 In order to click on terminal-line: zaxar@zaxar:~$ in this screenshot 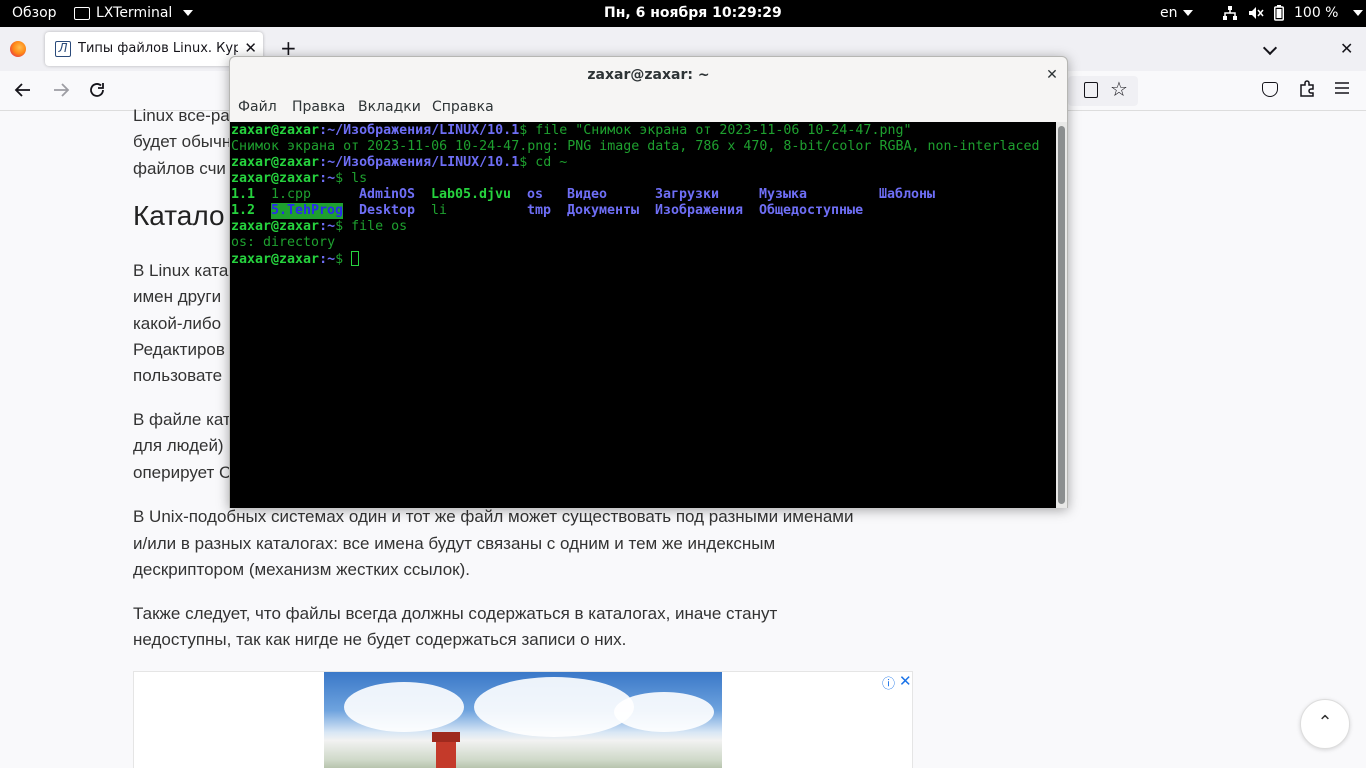, I will do `click(295, 259)`.